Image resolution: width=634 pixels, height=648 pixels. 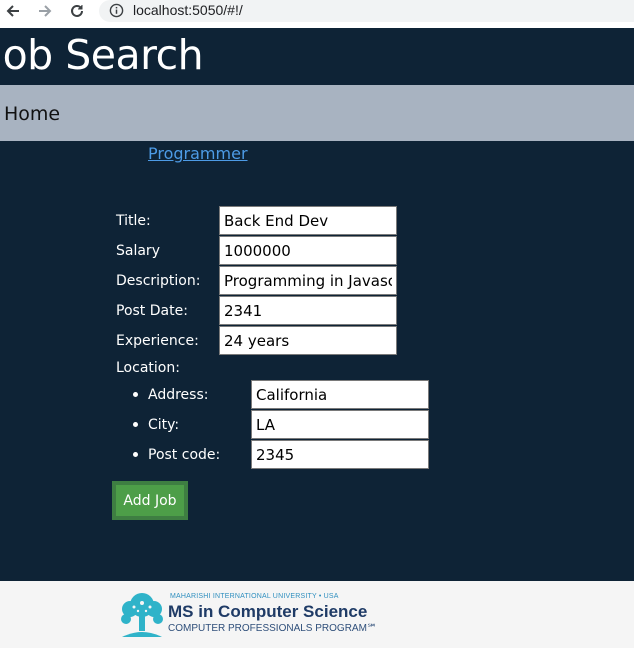 What do you see at coordinates (317, 56) in the screenshot?
I see `app-header: Job Search` at bounding box center [317, 56].